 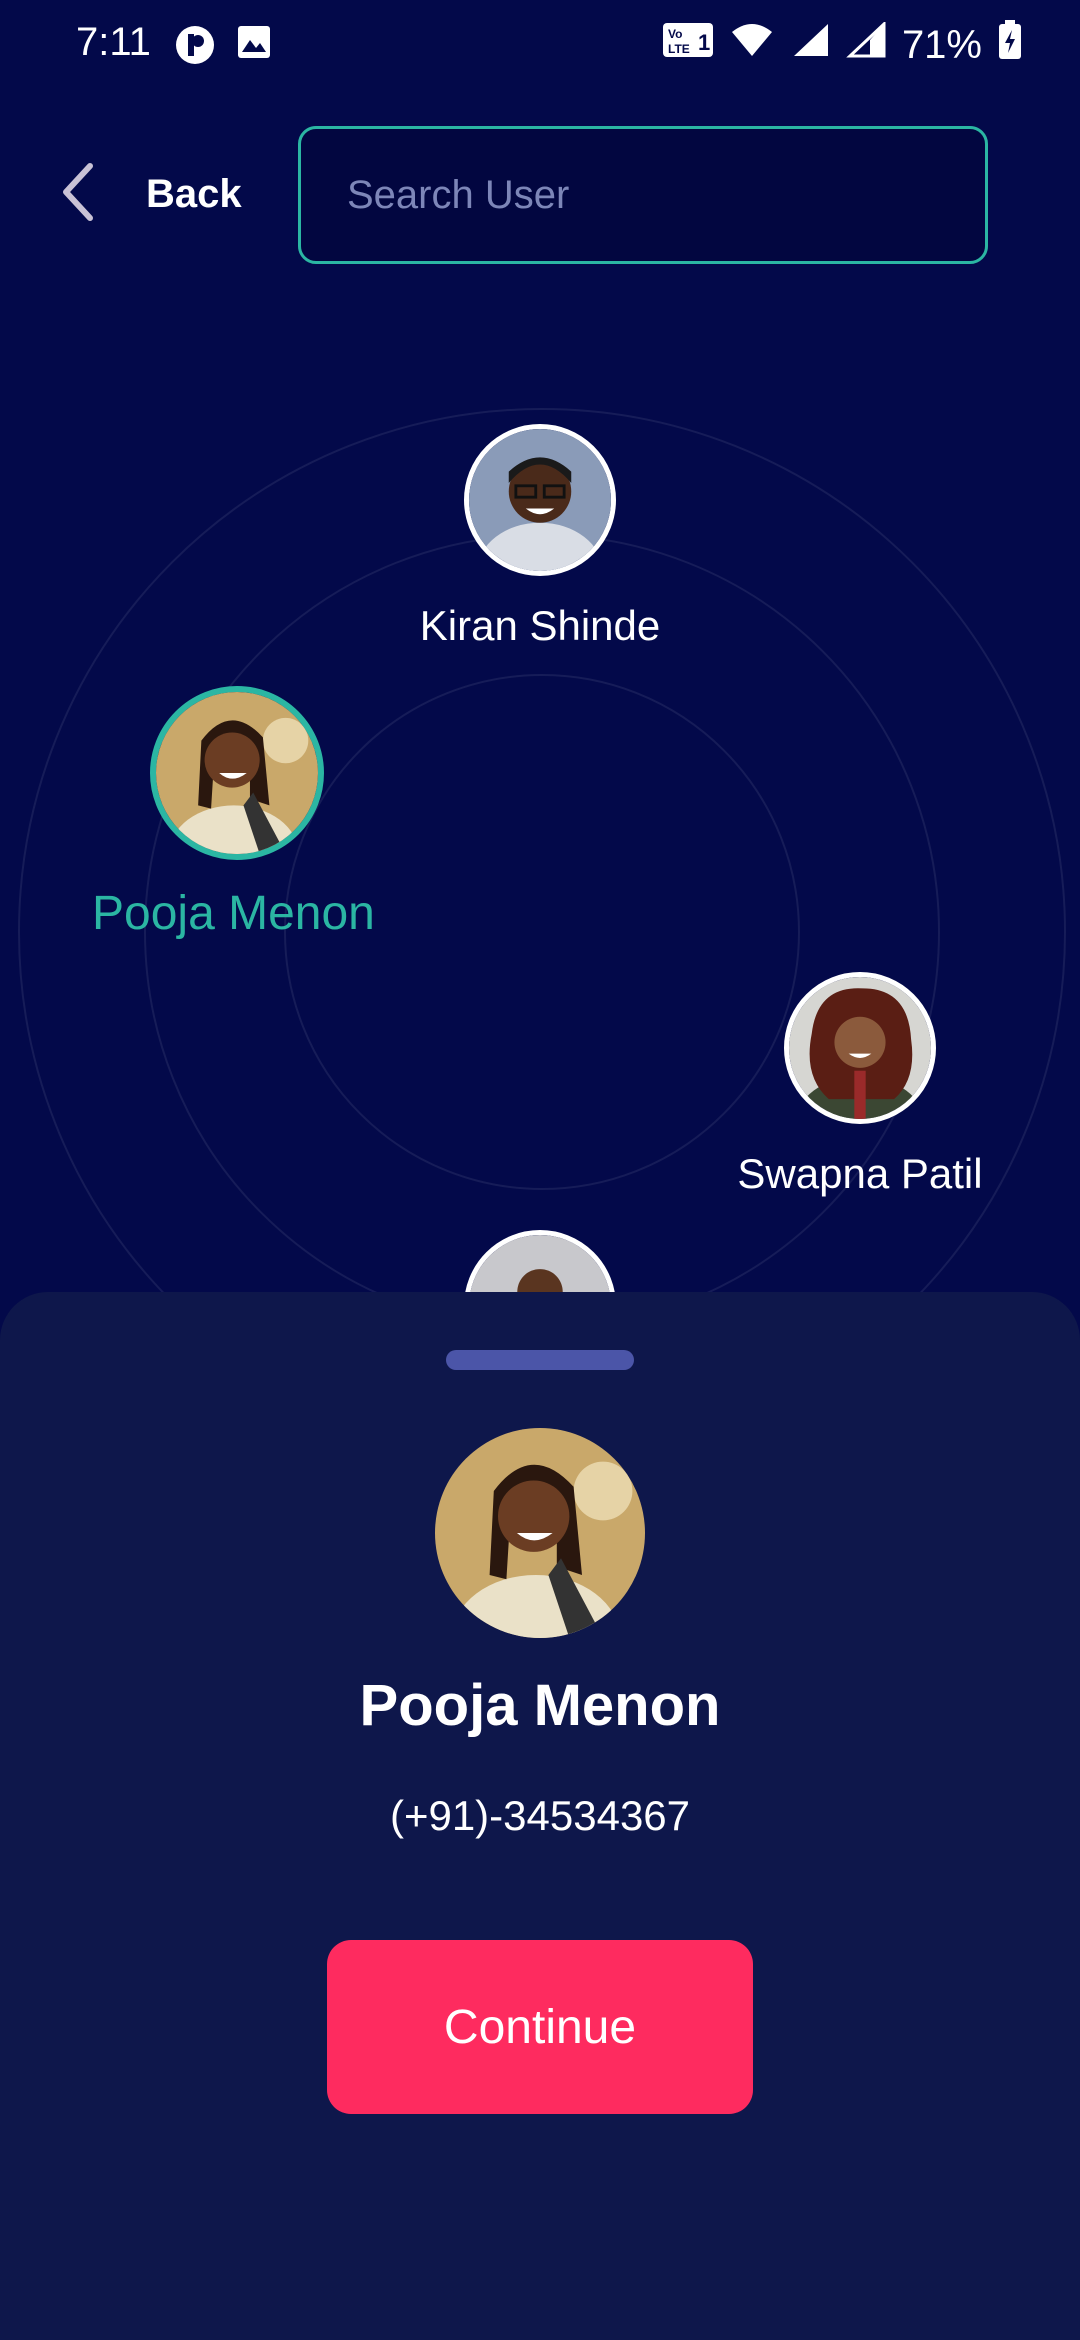 What do you see at coordinates (233, 913) in the screenshot?
I see `user-name: Pooja Menon` at bounding box center [233, 913].